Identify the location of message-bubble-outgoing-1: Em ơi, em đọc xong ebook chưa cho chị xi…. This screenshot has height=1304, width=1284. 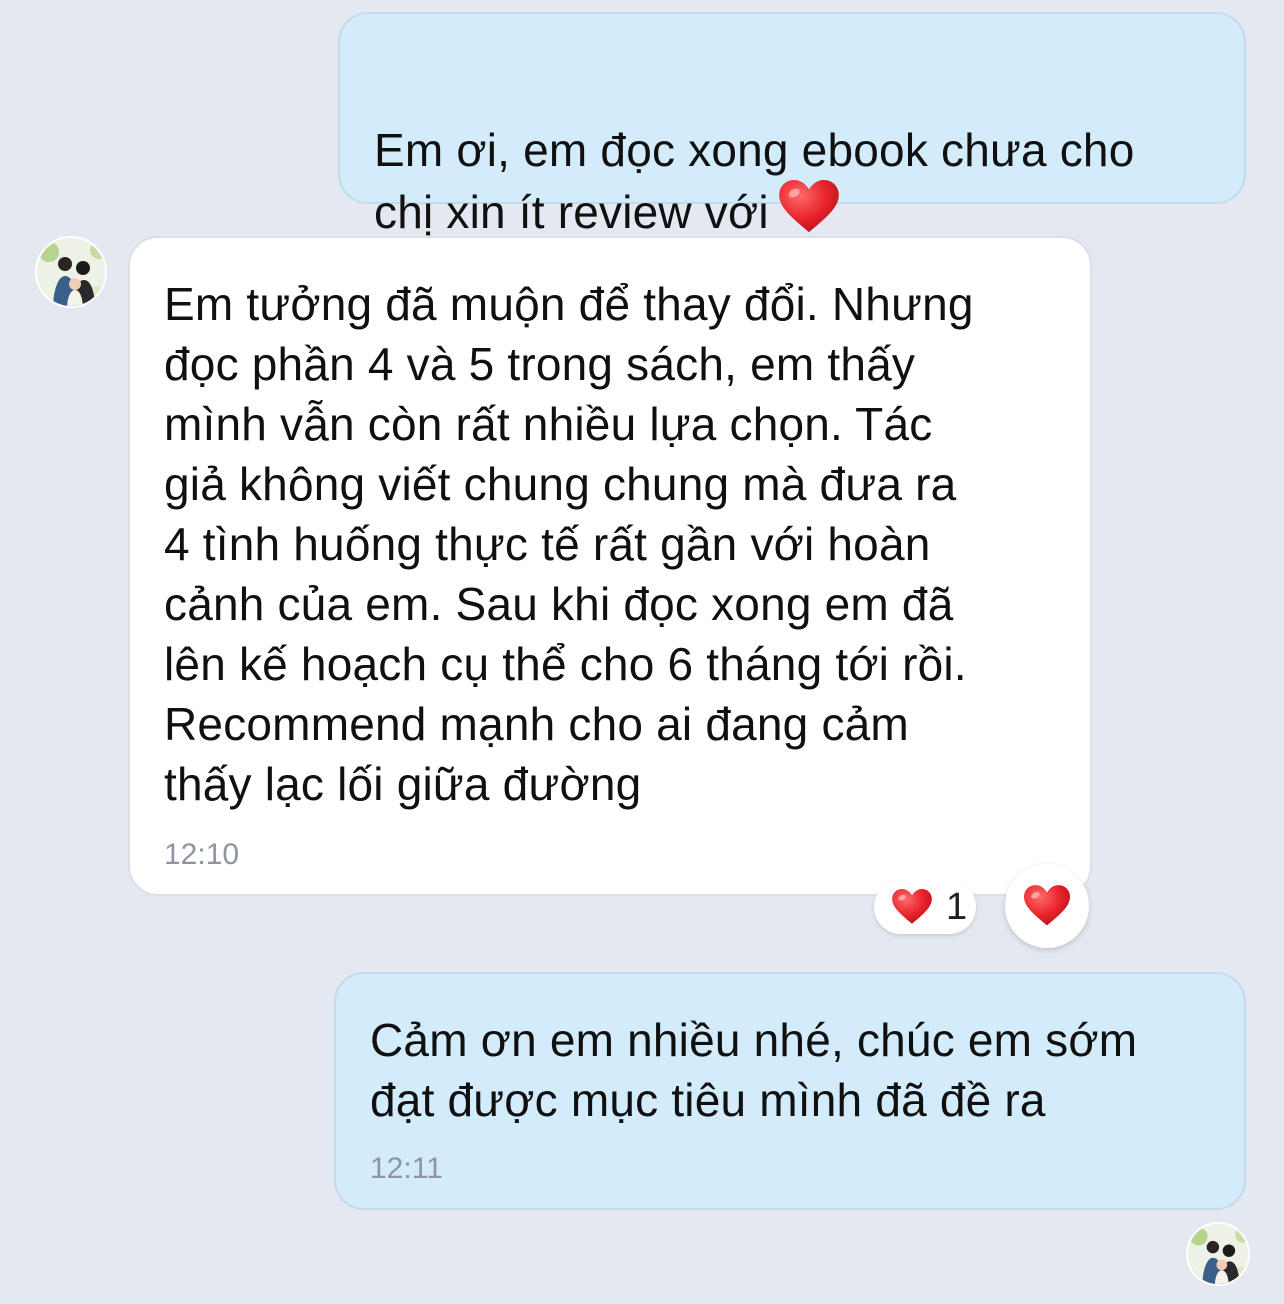
(792, 125).